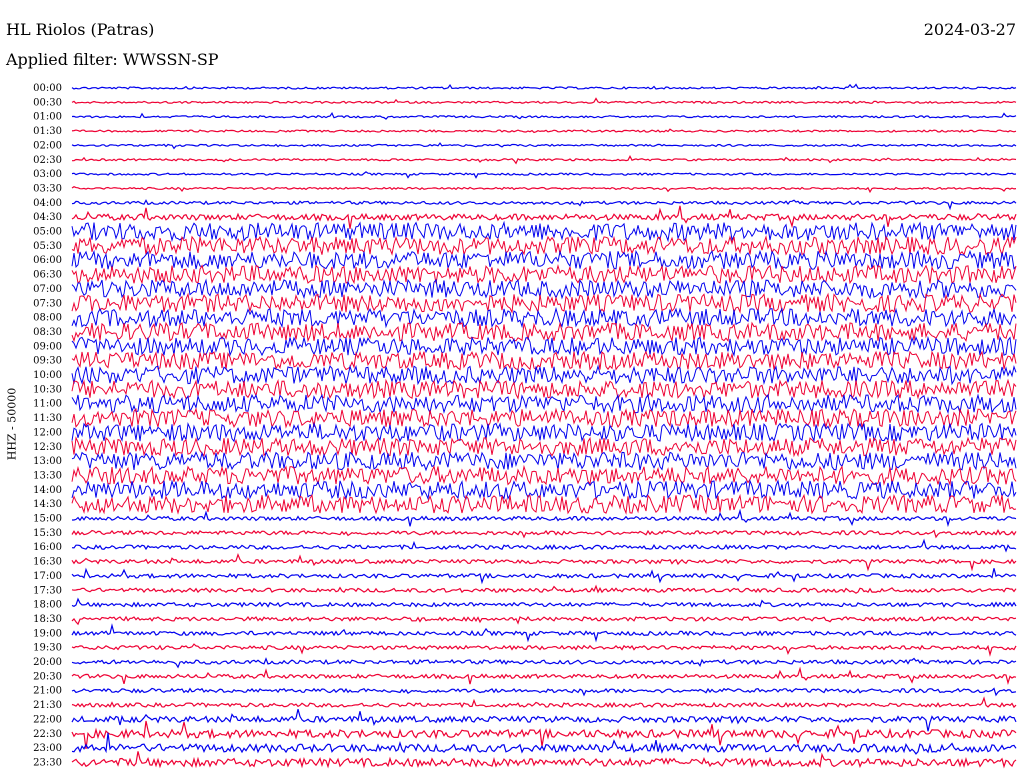 The image size is (1024, 780). Describe the element at coordinates (47, 576) in the screenshot. I see `time-label: 17:00` at that location.